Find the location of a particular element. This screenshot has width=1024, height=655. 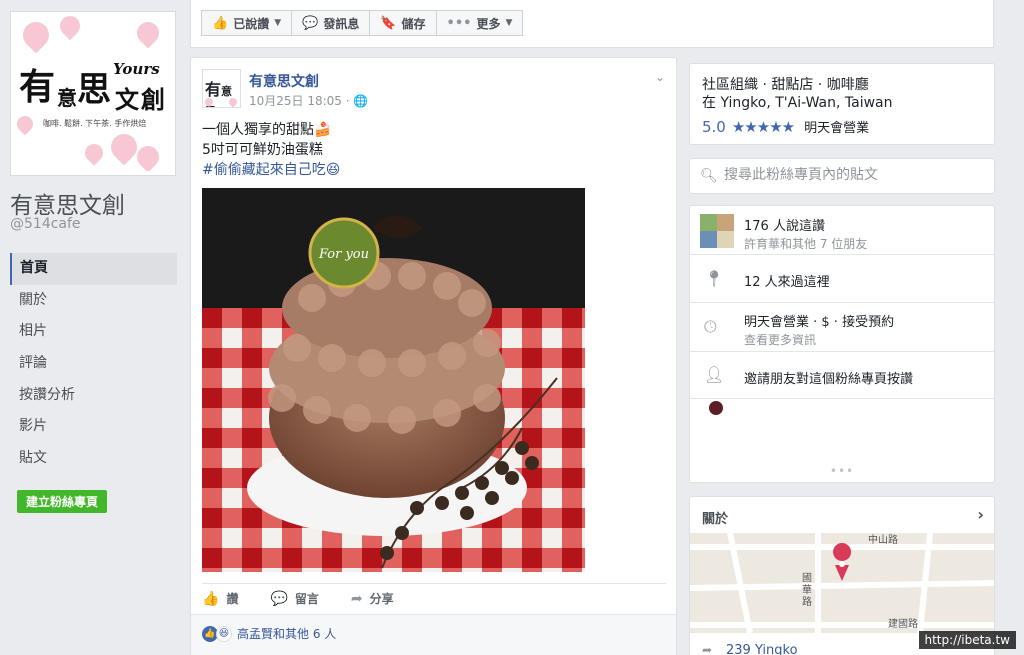

comment-icon: 💬 is located at coordinates (279, 598).